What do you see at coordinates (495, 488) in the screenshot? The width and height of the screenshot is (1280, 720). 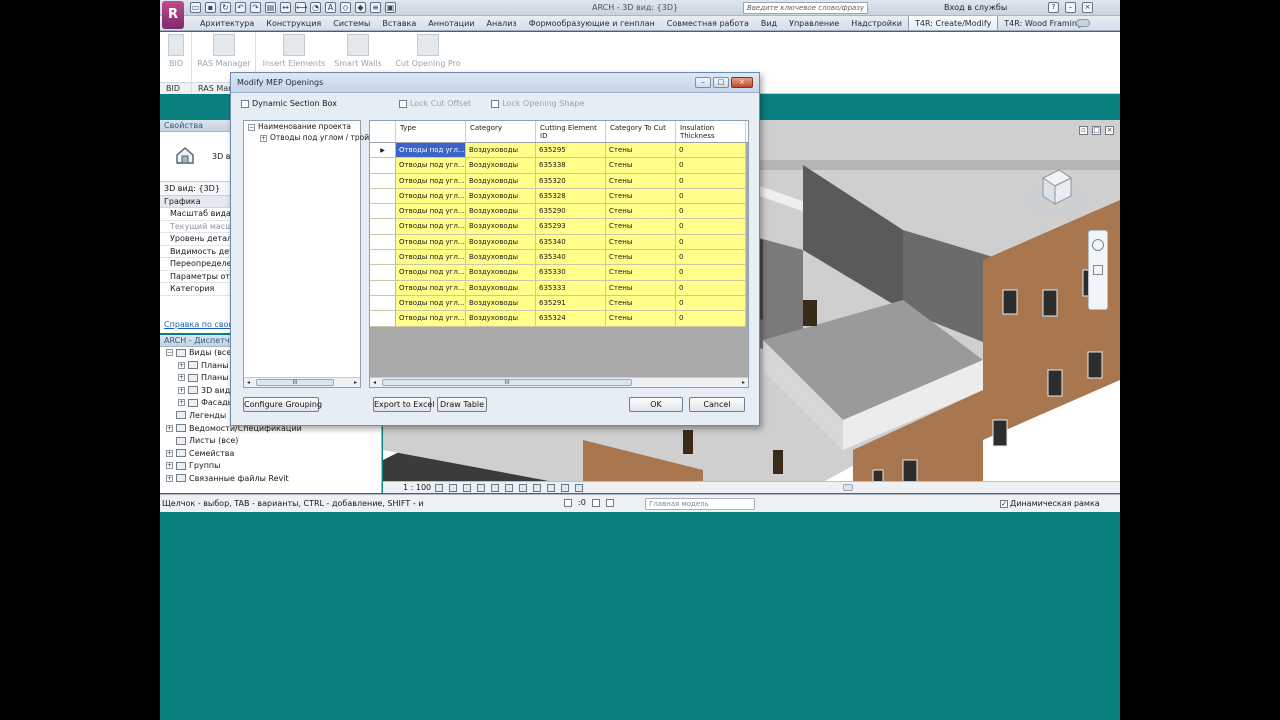 I see `render-icon` at bounding box center [495, 488].